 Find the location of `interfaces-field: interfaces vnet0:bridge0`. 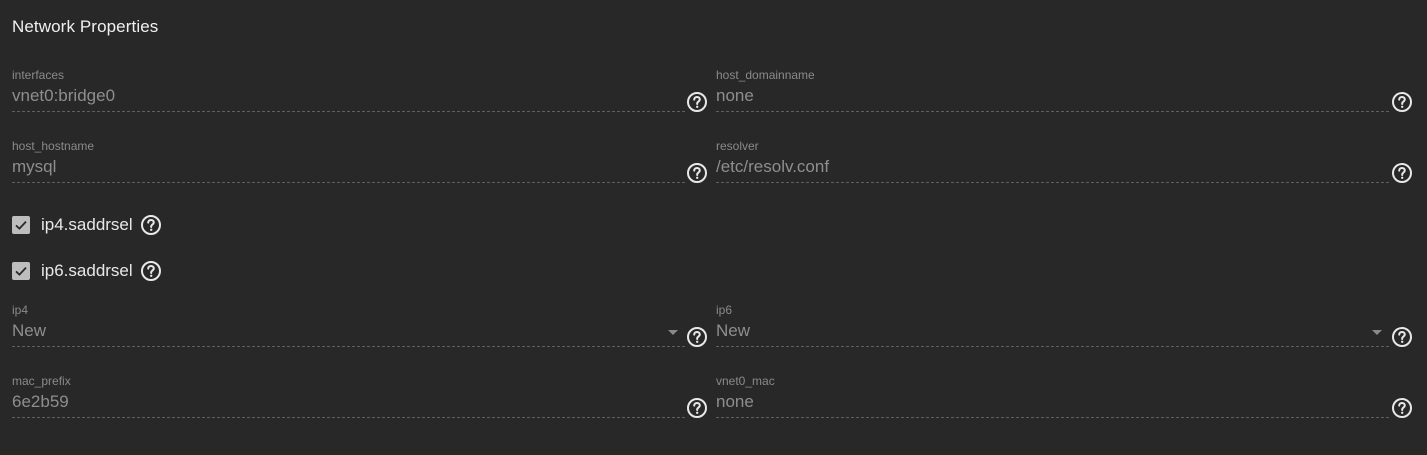

interfaces-field: interfaces vnet0:bridge0 is located at coordinates (348, 94).